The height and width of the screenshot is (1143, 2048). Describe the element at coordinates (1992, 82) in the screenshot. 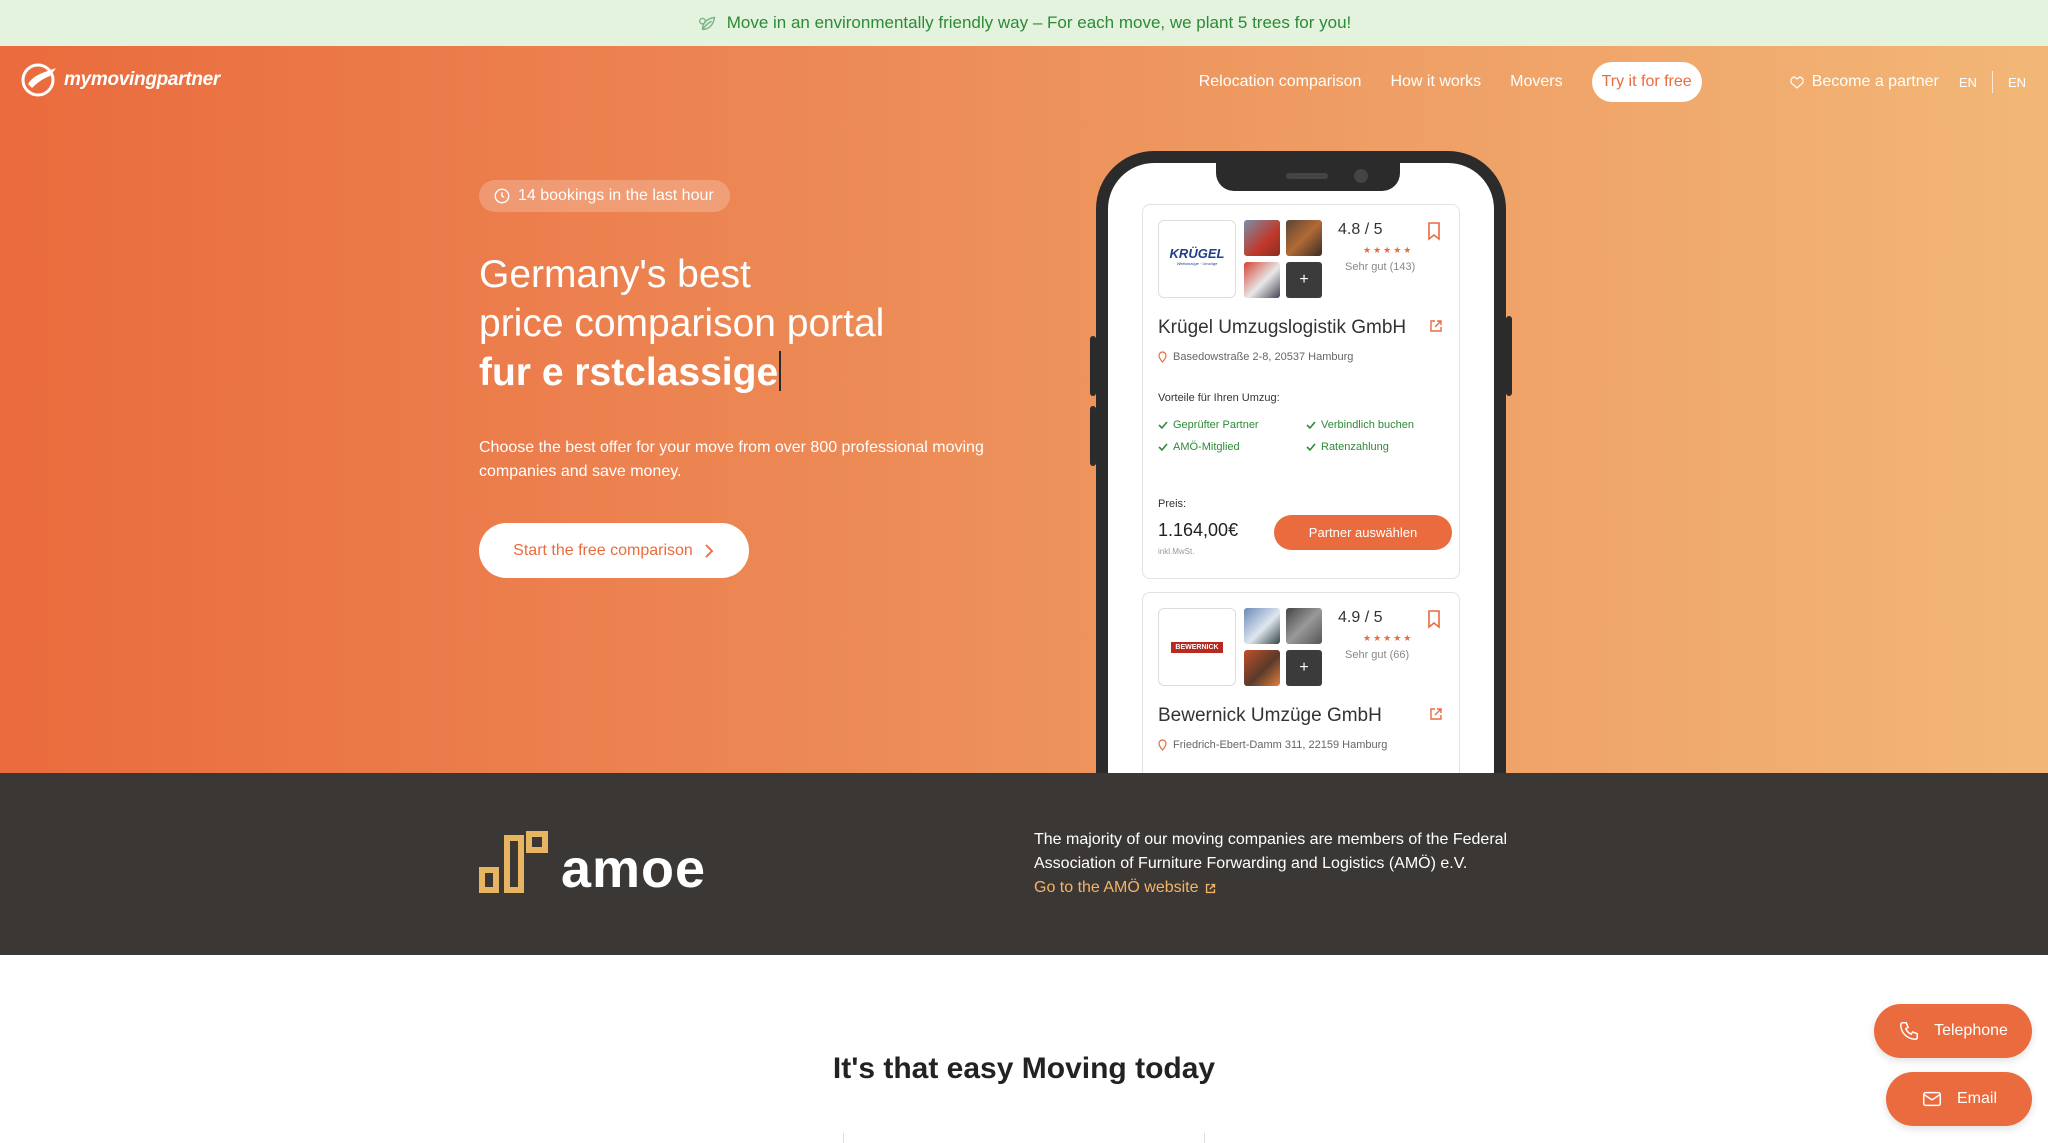

I see `nav-divider` at that location.